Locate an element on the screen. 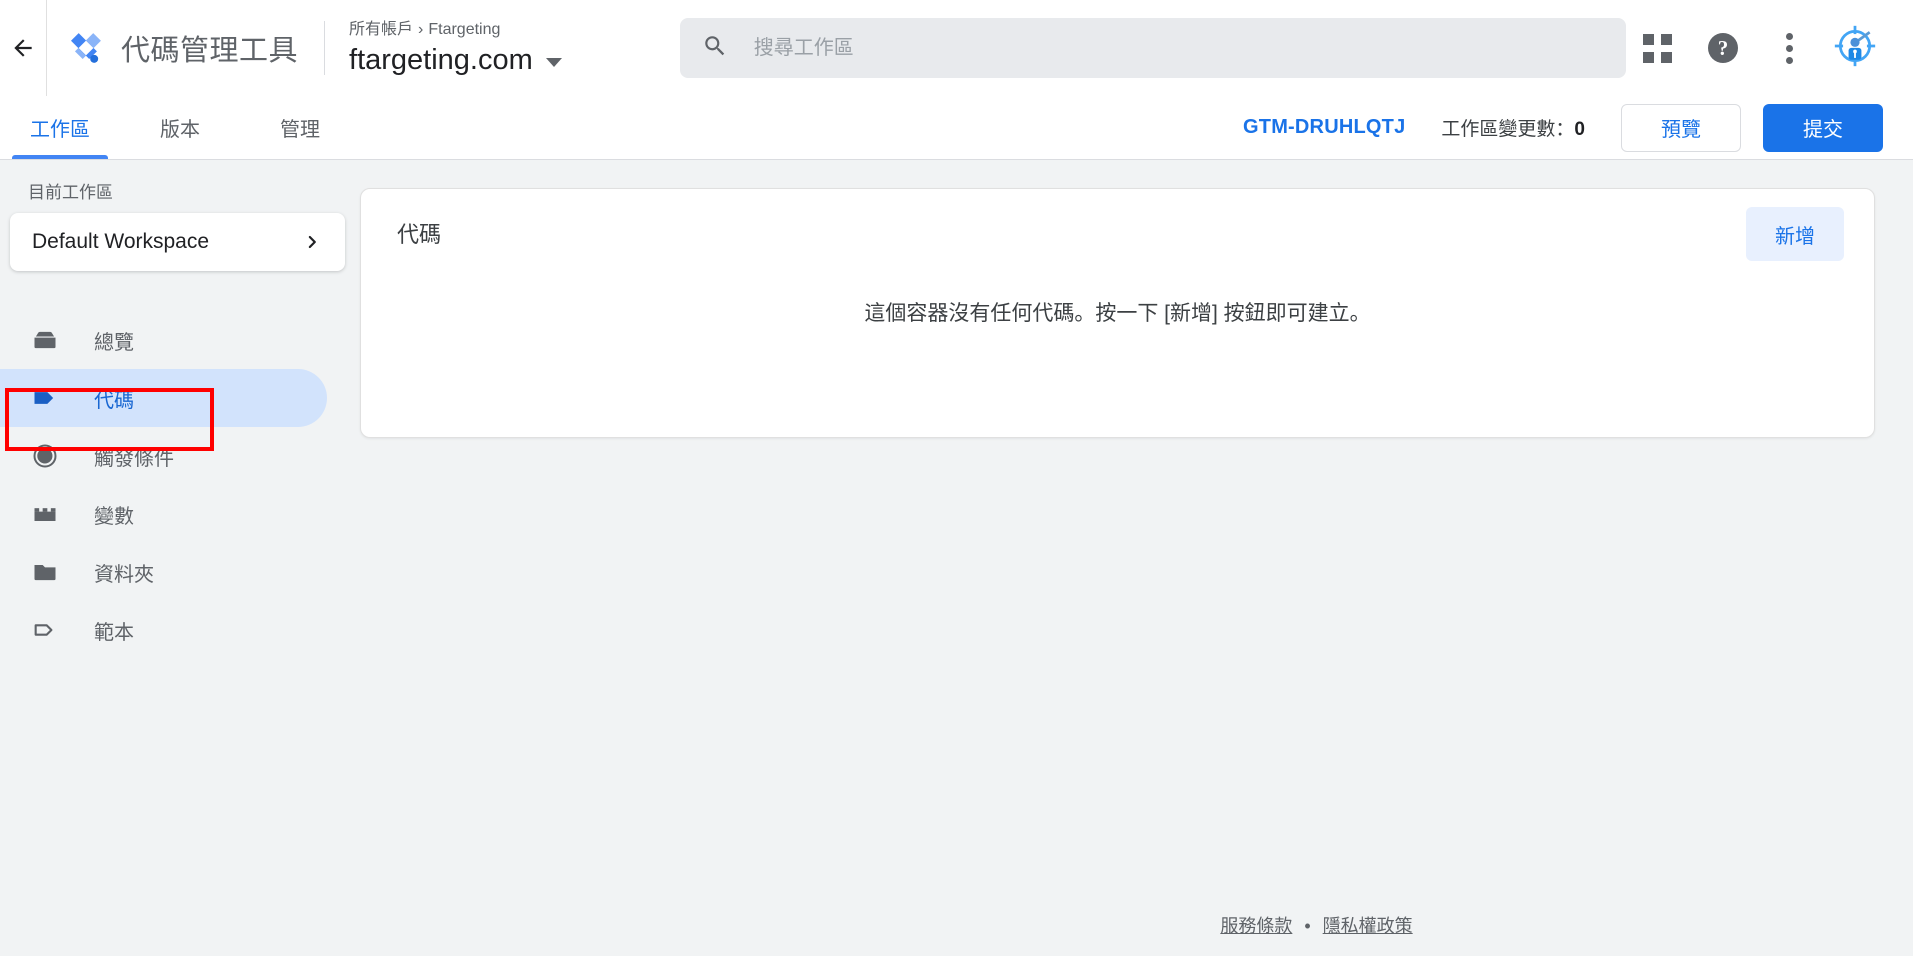  apps-grid-glyph is located at coordinates (1657, 48).